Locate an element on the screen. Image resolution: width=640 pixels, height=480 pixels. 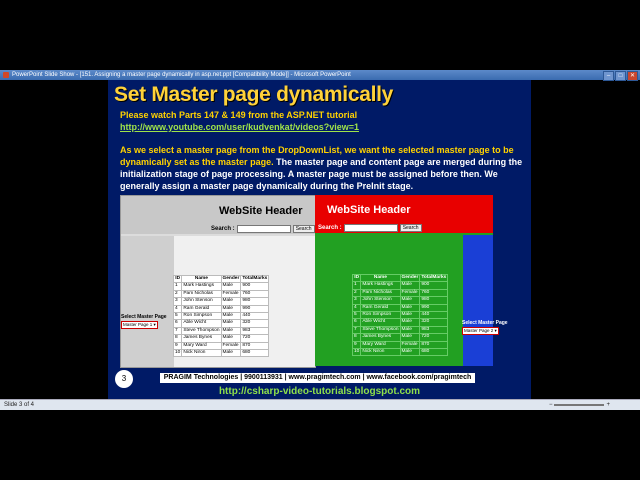
mock2-dropdown-value: Master Page 2 is located at coordinates (479, 330).